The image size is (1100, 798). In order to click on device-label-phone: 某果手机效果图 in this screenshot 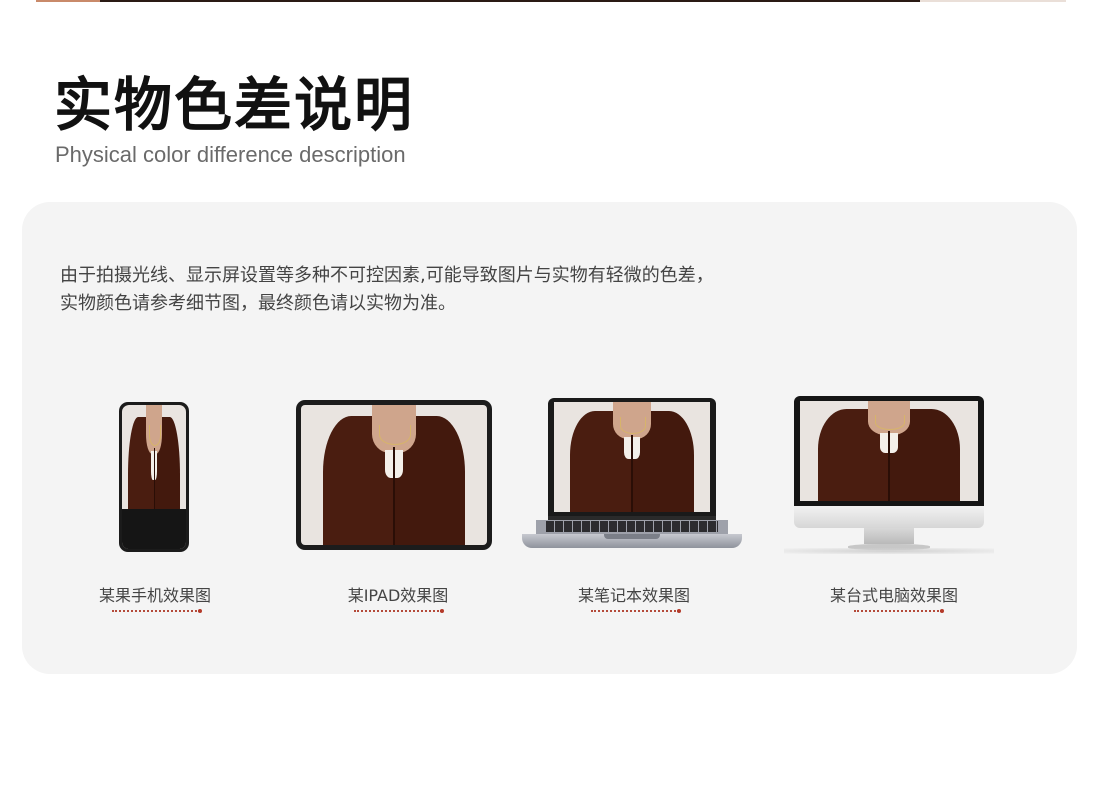, I will do `click(154, 595)`.